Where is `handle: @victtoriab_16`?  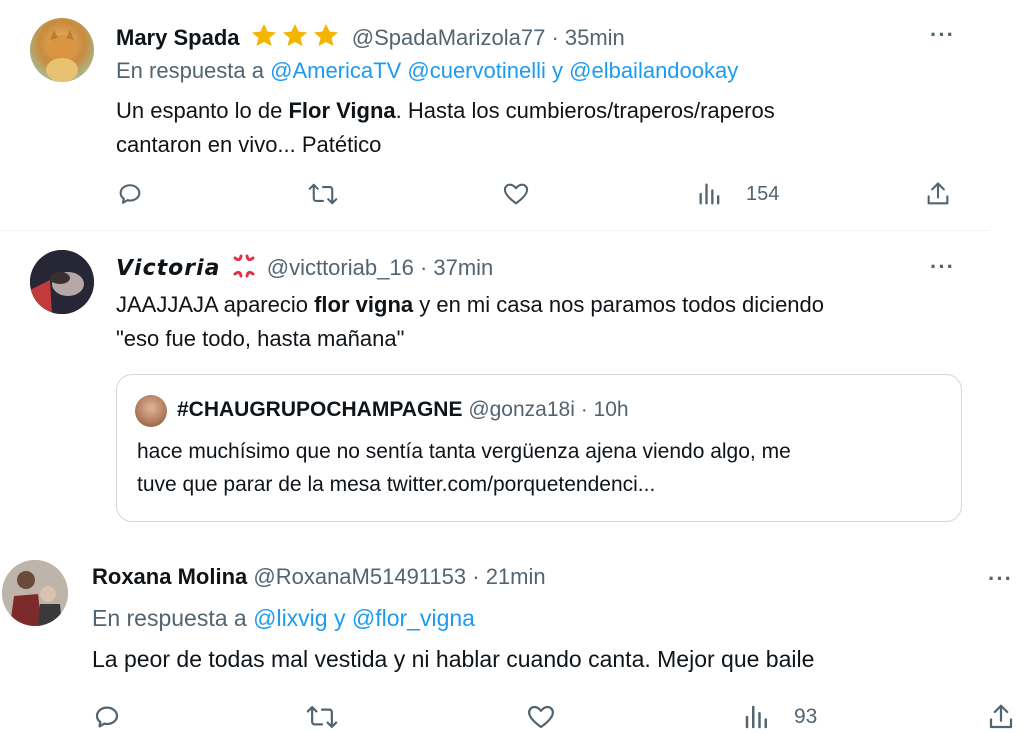
handle: @victtoriab_16 is located at coordinates (340, 267).